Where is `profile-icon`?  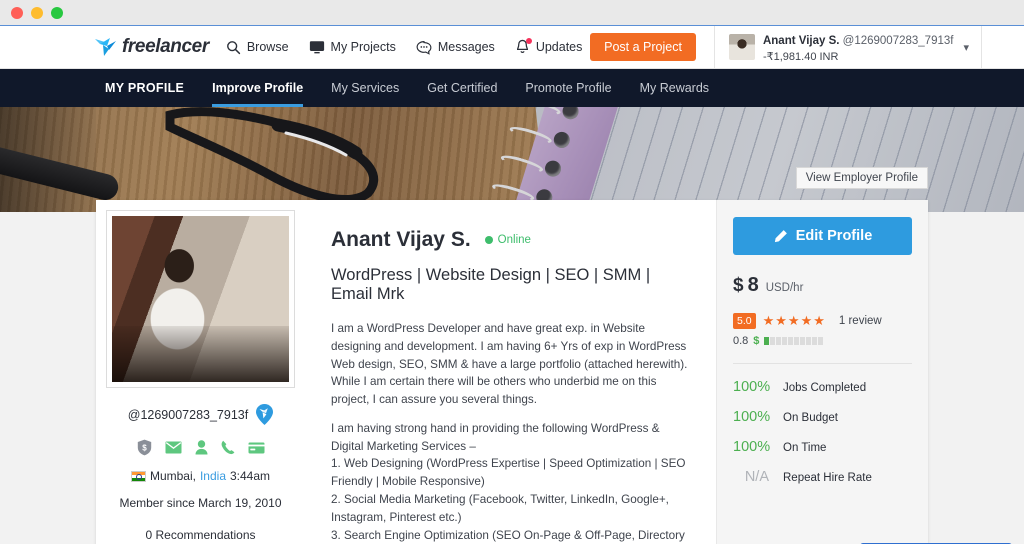
profile-icon is located at coordinates (201, 447).